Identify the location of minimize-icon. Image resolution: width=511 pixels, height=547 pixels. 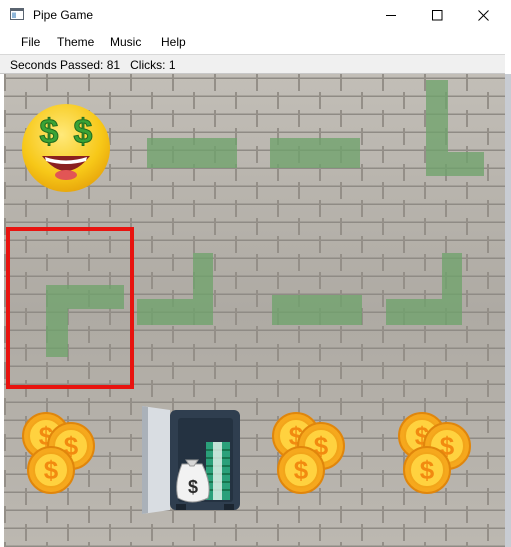
(390, 15).